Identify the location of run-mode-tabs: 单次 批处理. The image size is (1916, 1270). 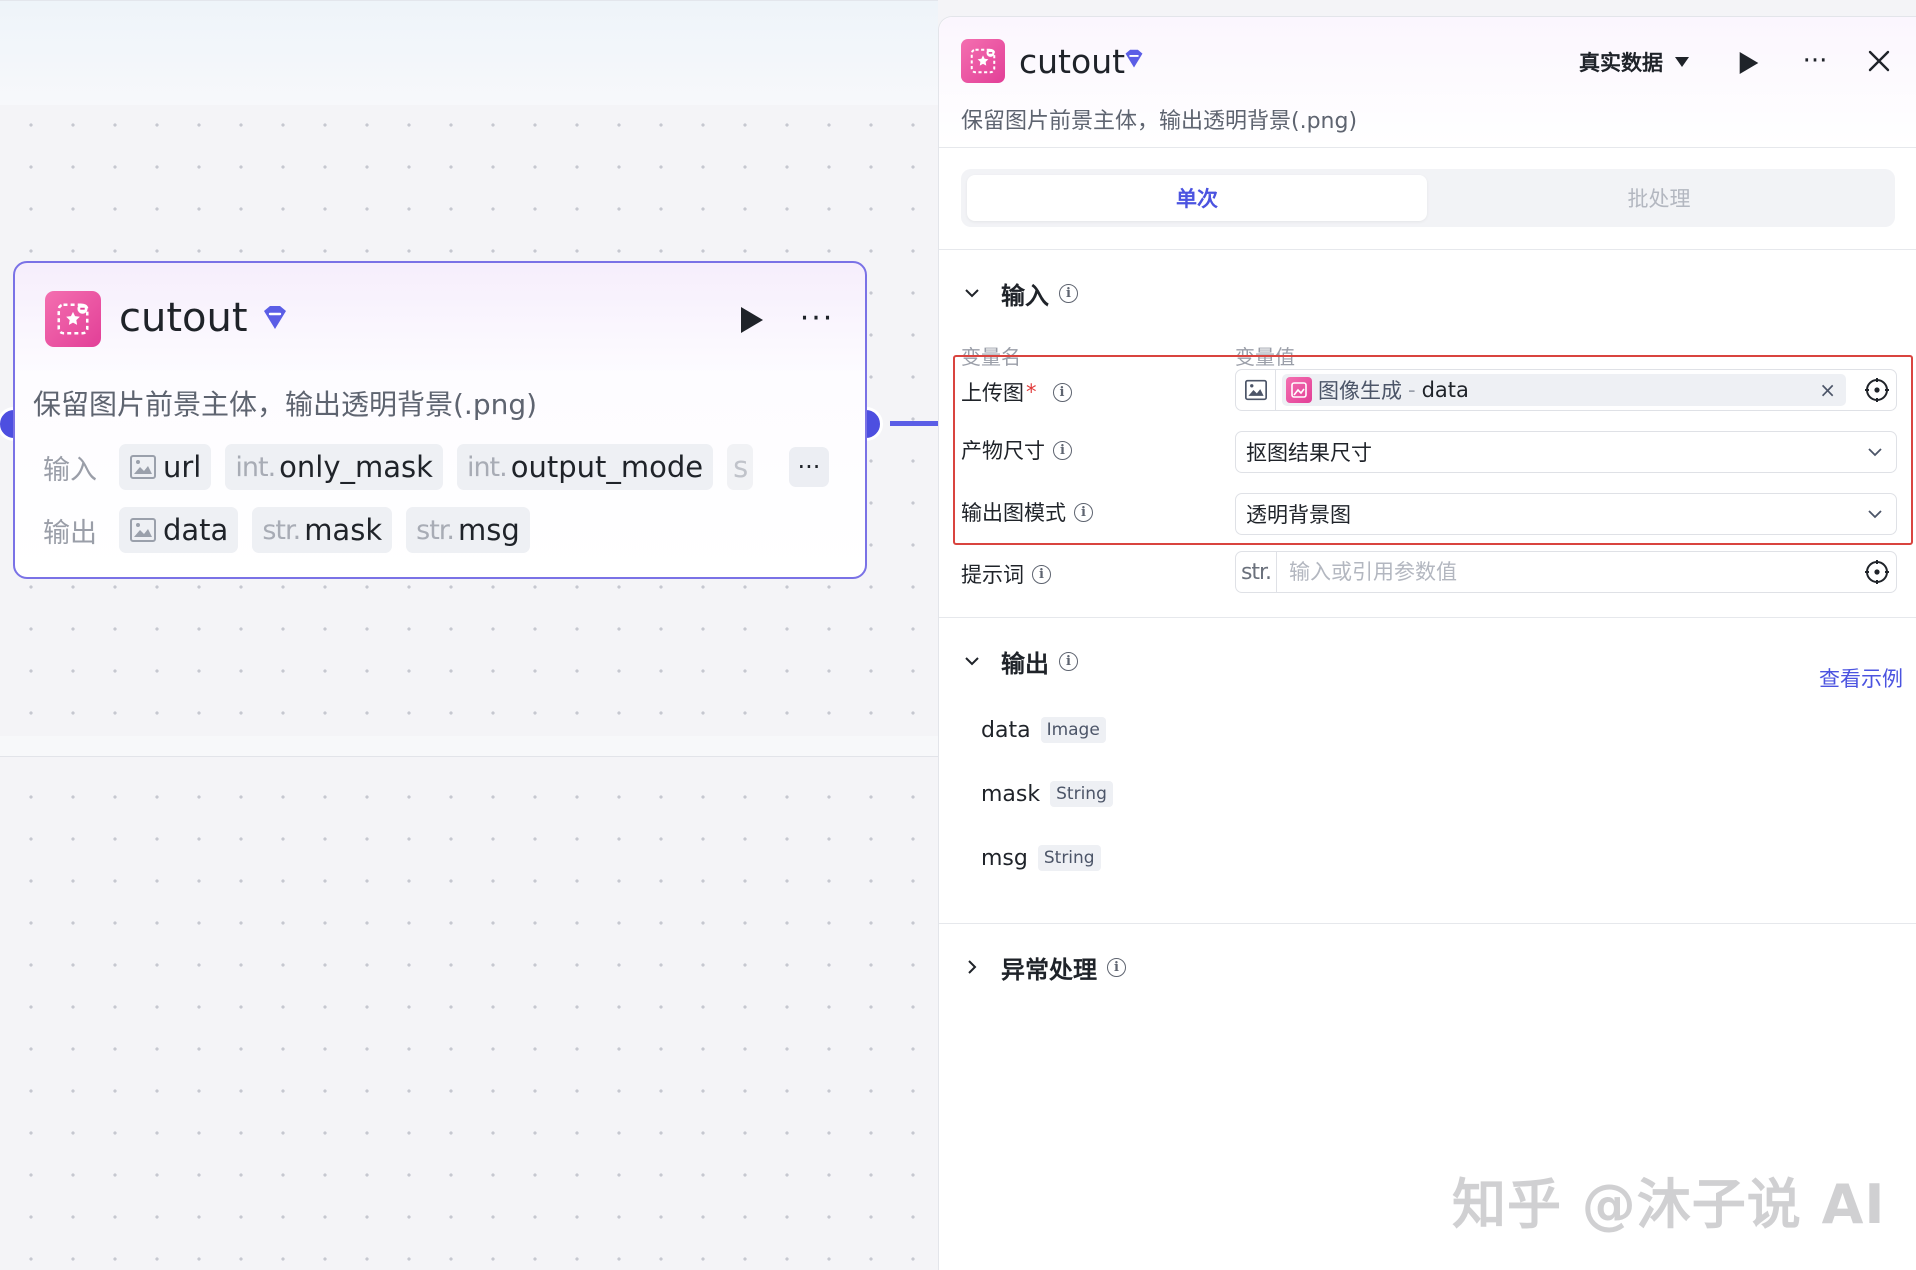
(1428, 198).